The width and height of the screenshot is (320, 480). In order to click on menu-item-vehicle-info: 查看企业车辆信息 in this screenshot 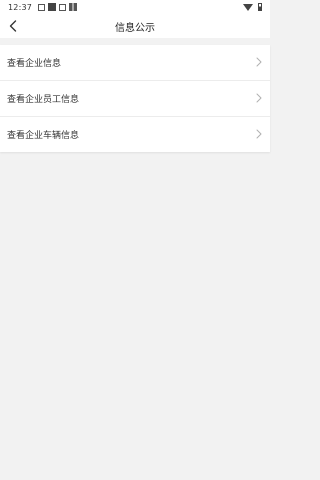, I will do `click(135, 134)`.